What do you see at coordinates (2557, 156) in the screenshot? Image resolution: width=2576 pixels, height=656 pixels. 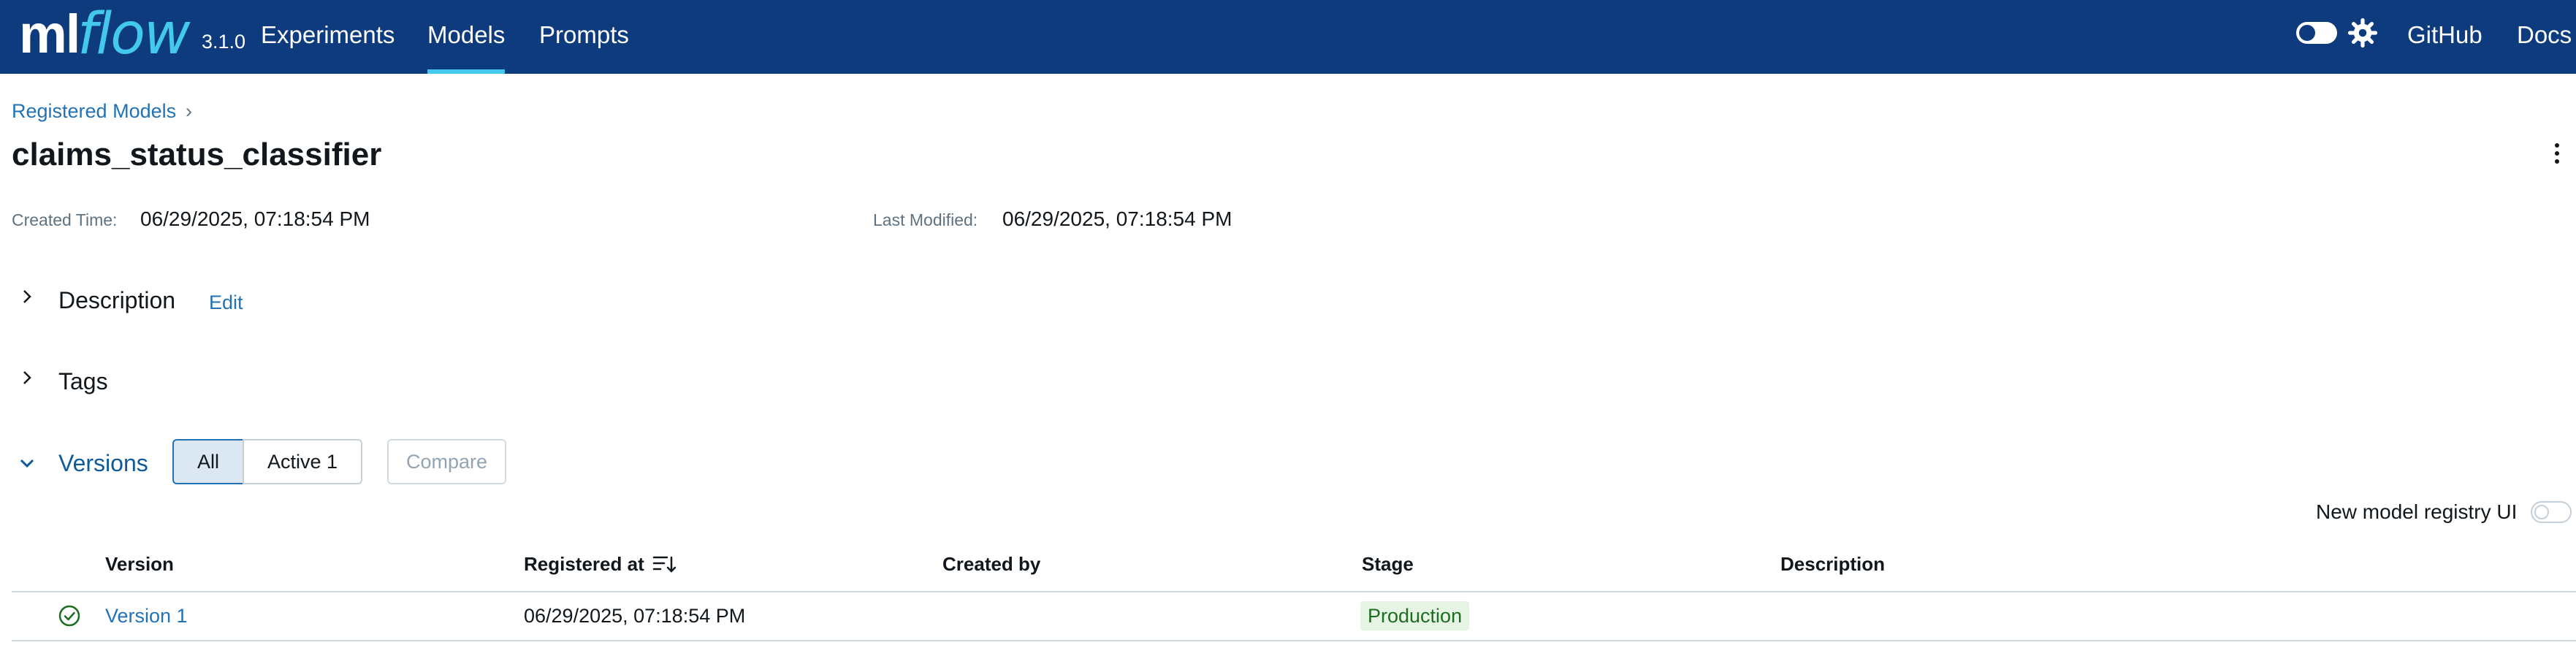 I see `more-options-icon` at bounding box center [2557, 156].